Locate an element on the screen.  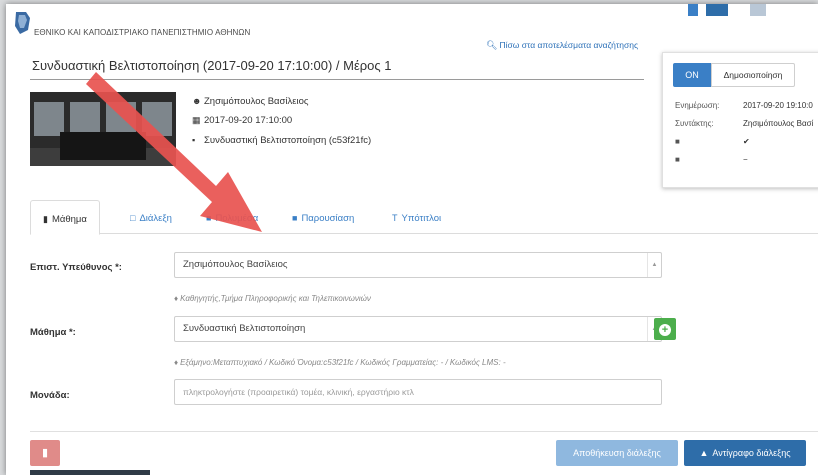
supervisor-label: Επιστ. Υπεύθυνος *: is located at coordinates (76, 267).